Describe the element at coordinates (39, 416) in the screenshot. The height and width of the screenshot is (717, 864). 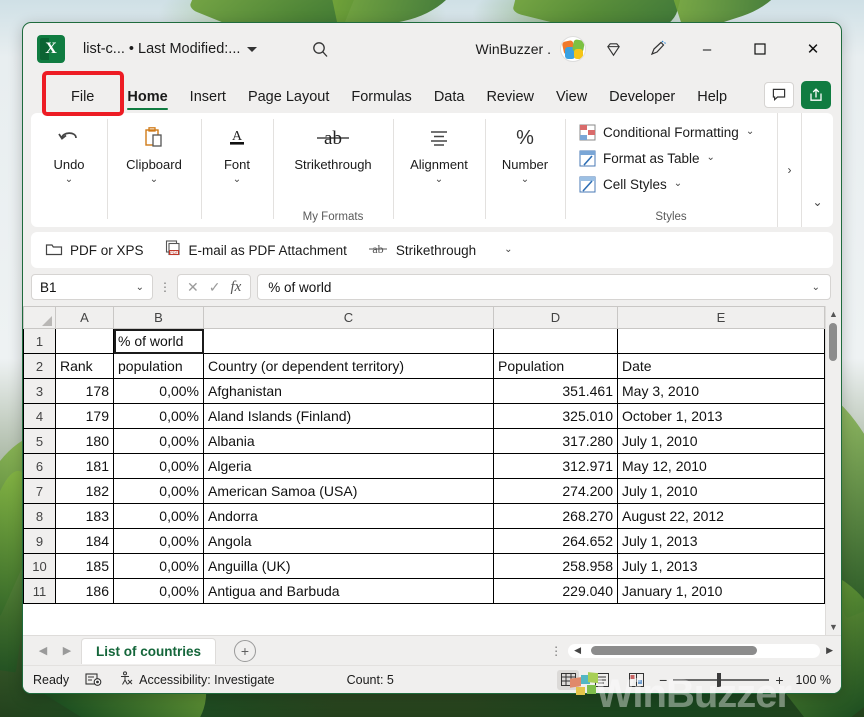
I see `row-header: 4` at that location.